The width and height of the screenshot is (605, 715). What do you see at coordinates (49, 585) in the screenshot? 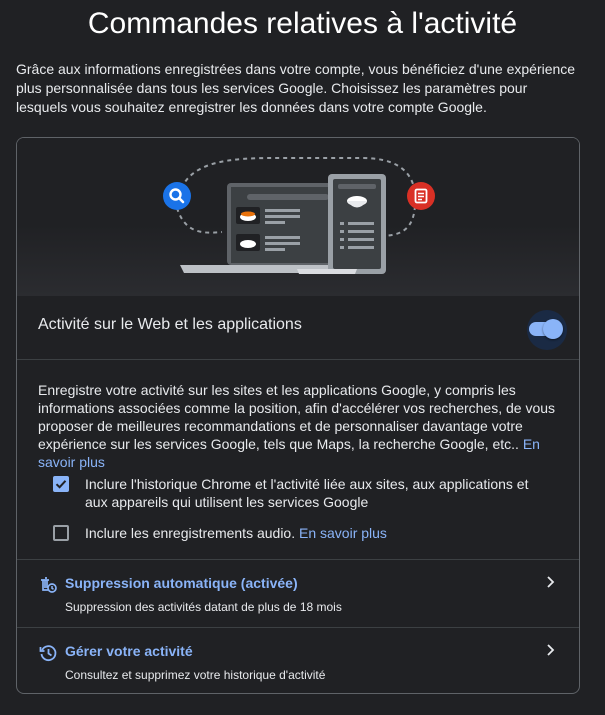
I see `auto-delete-icon` at bounding box center [49, 585].